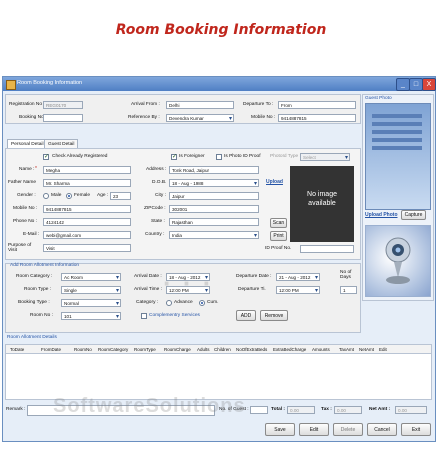 The height and width of the screenshot is (459, 442). I want to click on country-select: India, so click(214, 235).